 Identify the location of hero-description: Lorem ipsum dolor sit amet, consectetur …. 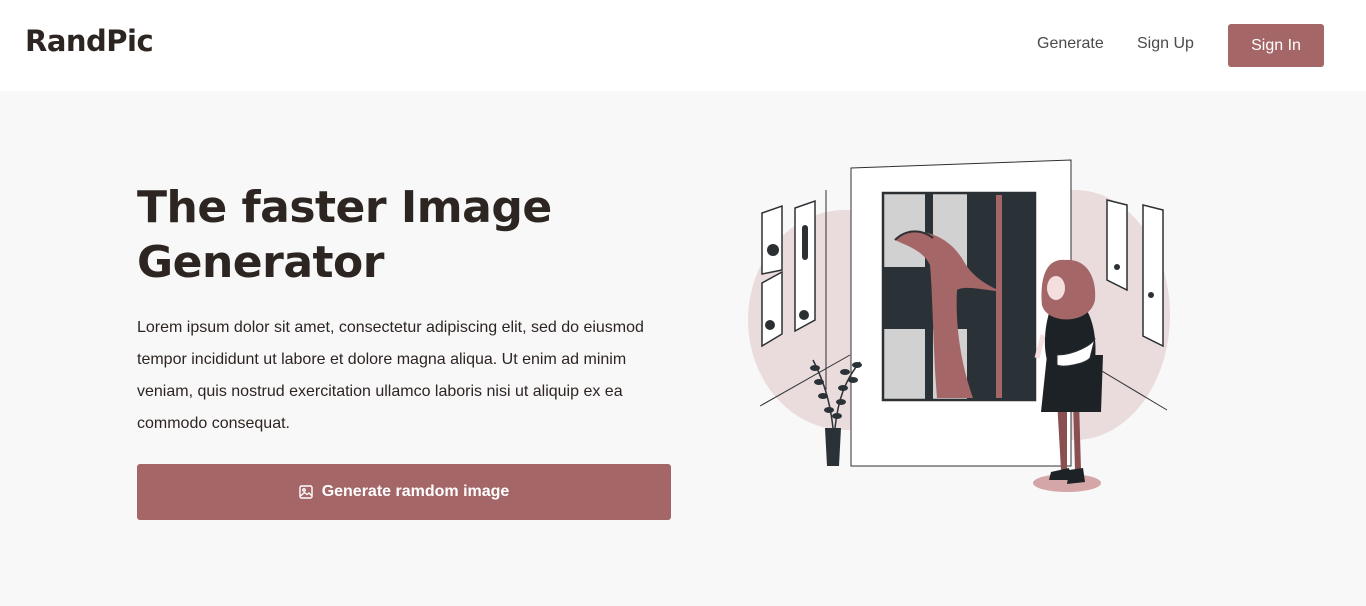
(390, 375).